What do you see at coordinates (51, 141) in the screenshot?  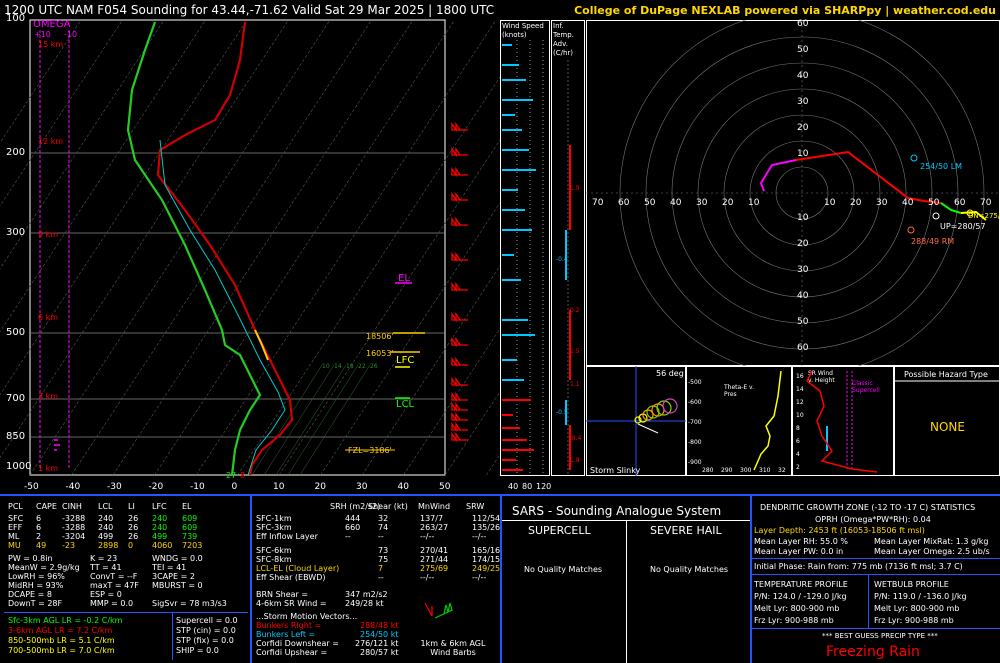 I see `height-label-1: 12 km` at bounding box center [51, 141].